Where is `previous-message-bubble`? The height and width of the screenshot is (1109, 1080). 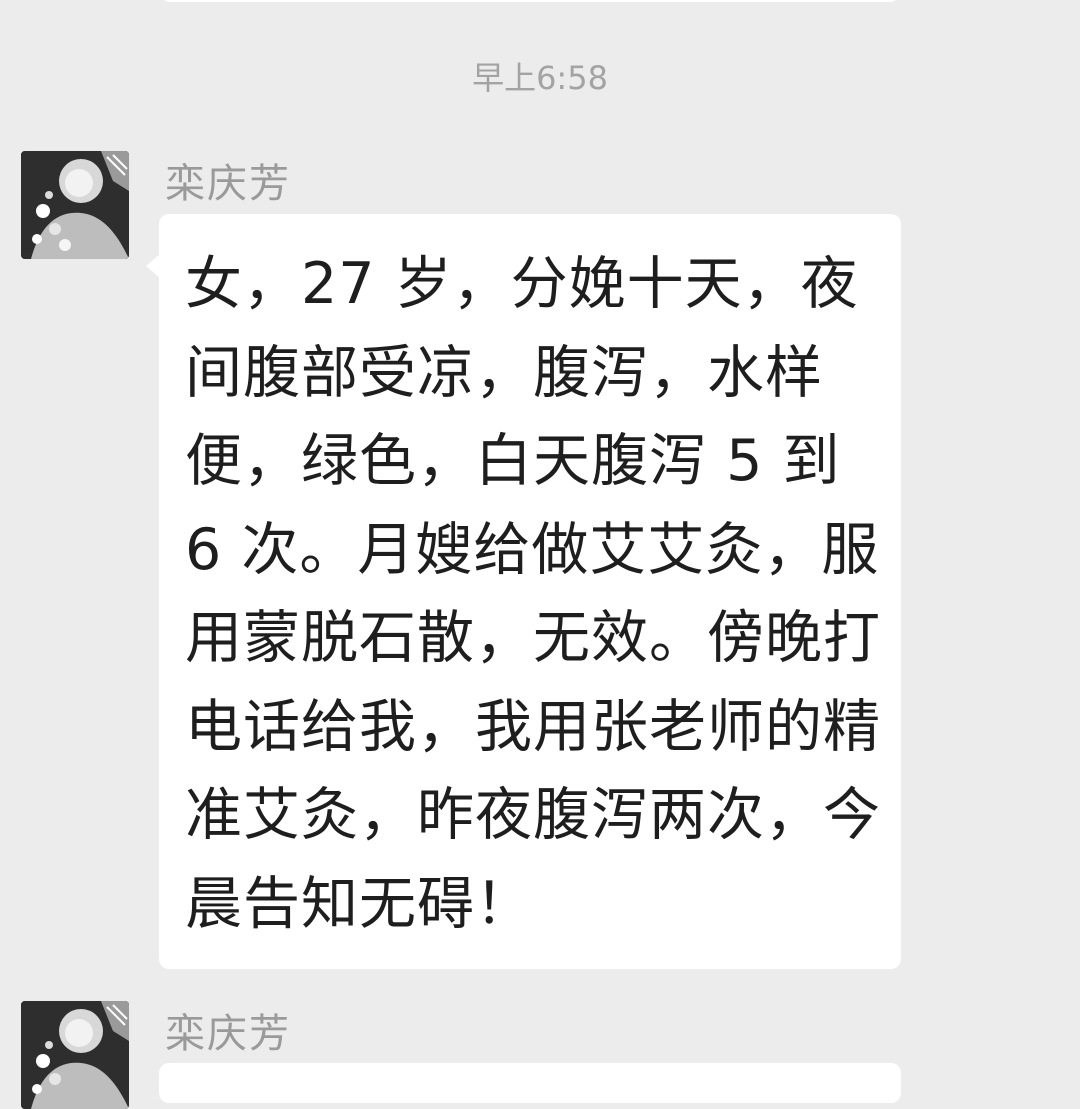
previous-message-bubble is located at coordinates (530, 1).